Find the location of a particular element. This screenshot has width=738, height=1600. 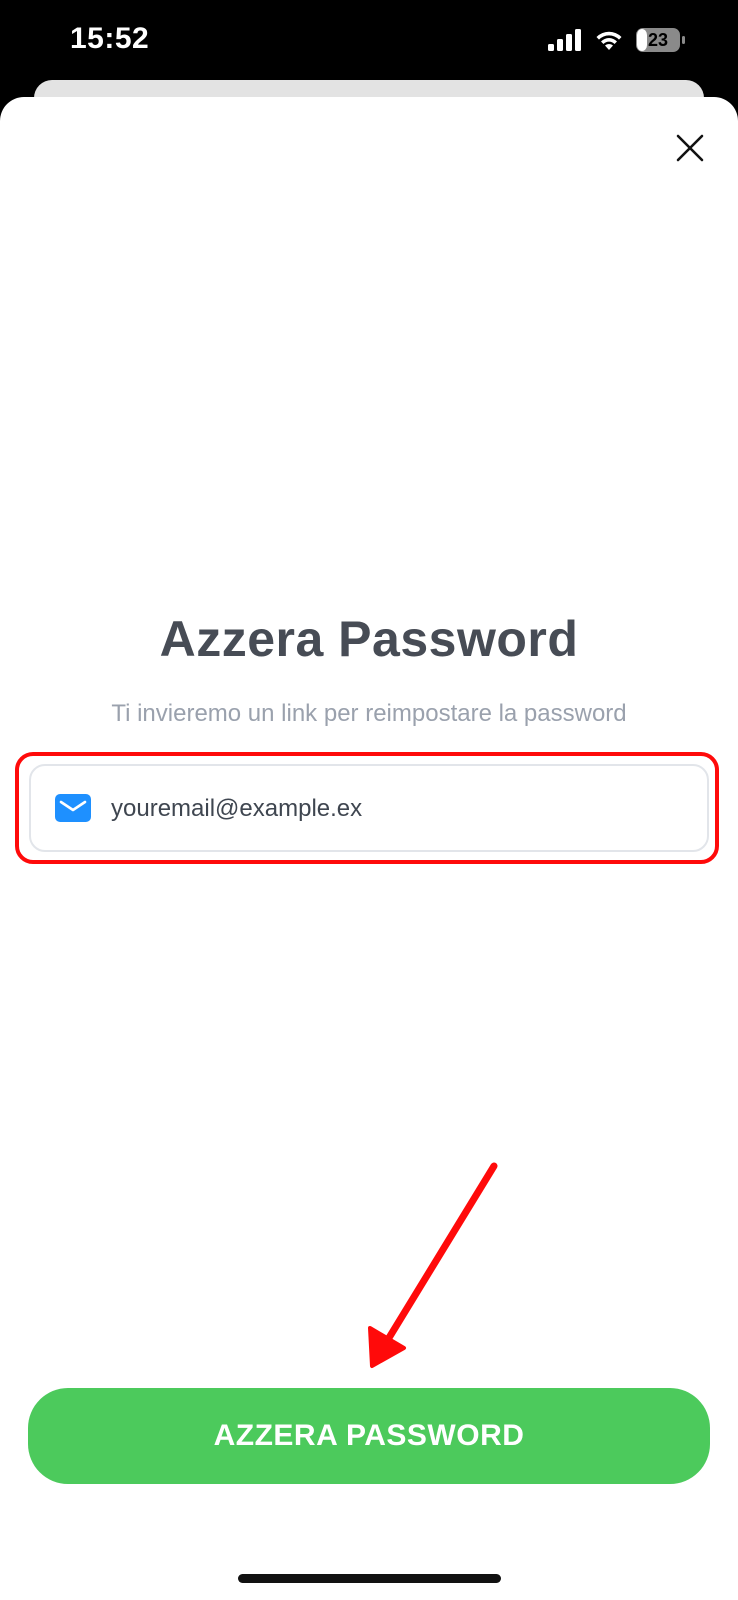

battery-level: 23 is located at coordinates (658, 40).